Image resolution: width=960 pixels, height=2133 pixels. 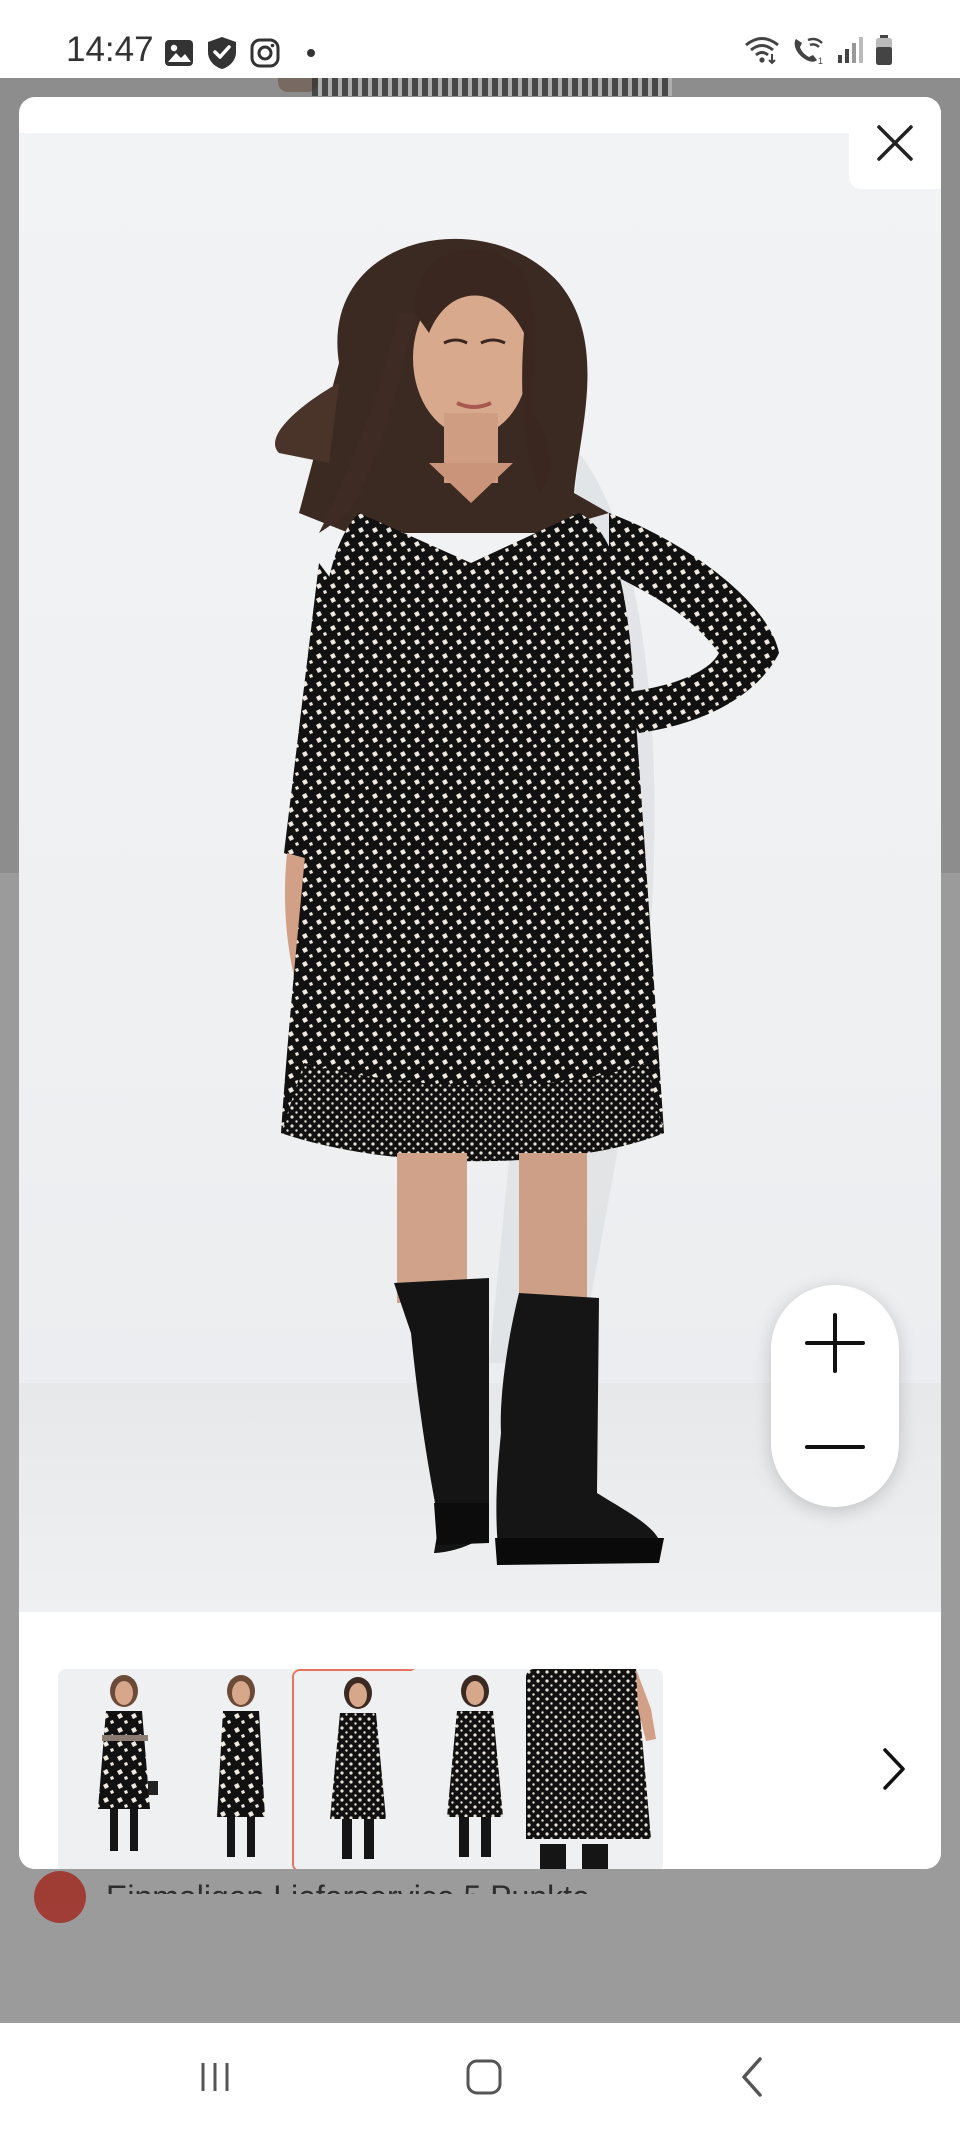 I want to click on status-time: 14:47, so click(x=110, y=49).